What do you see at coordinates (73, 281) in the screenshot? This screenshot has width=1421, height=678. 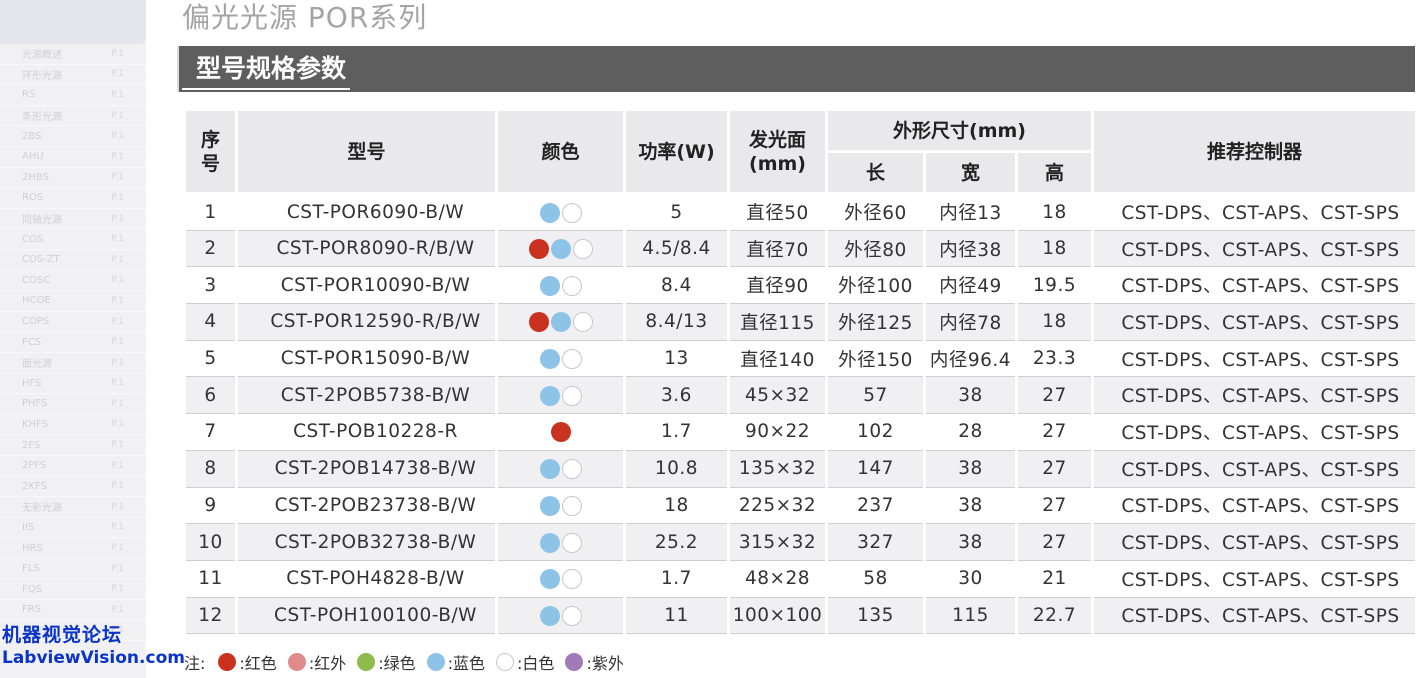 I see `sidebar-item: COSC P.1` at bounding box center [73, 281].